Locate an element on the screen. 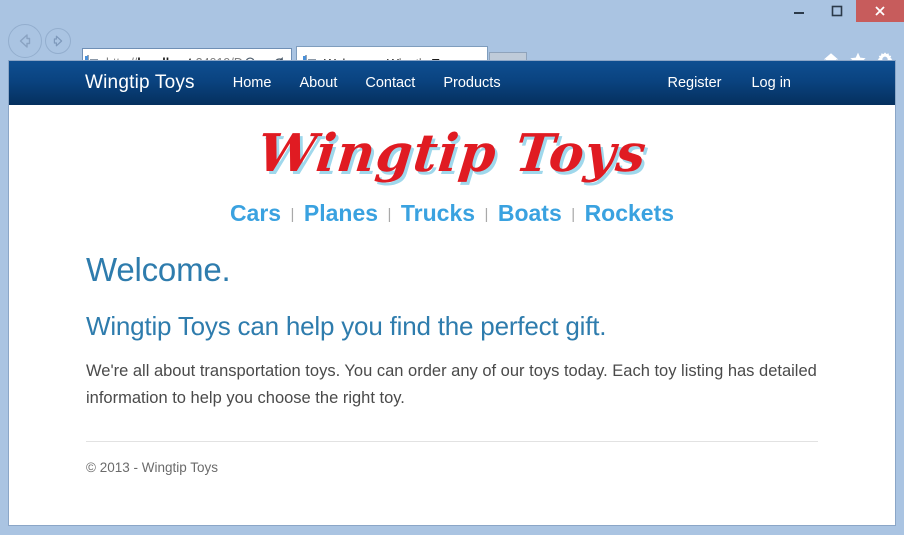 This screenshot has height=535, width=904. nav-item-contact: Contact is located at coordinates (390, 83).